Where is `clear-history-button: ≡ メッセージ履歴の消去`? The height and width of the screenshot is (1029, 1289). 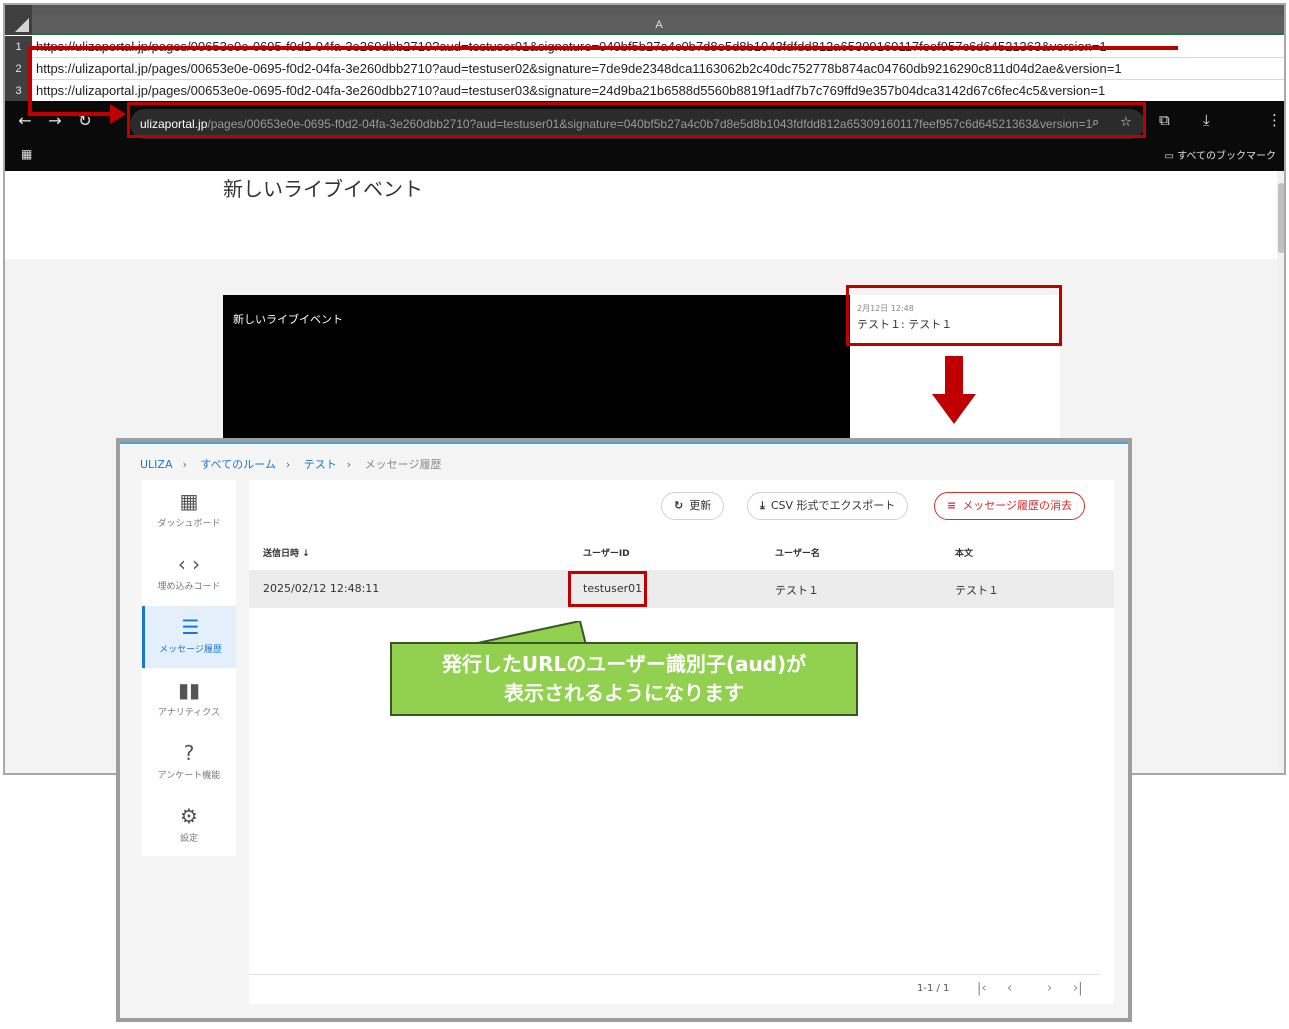 clear-history-button: ≡ メッセージ履歴の消去 is located at coordinates (1009, 506).